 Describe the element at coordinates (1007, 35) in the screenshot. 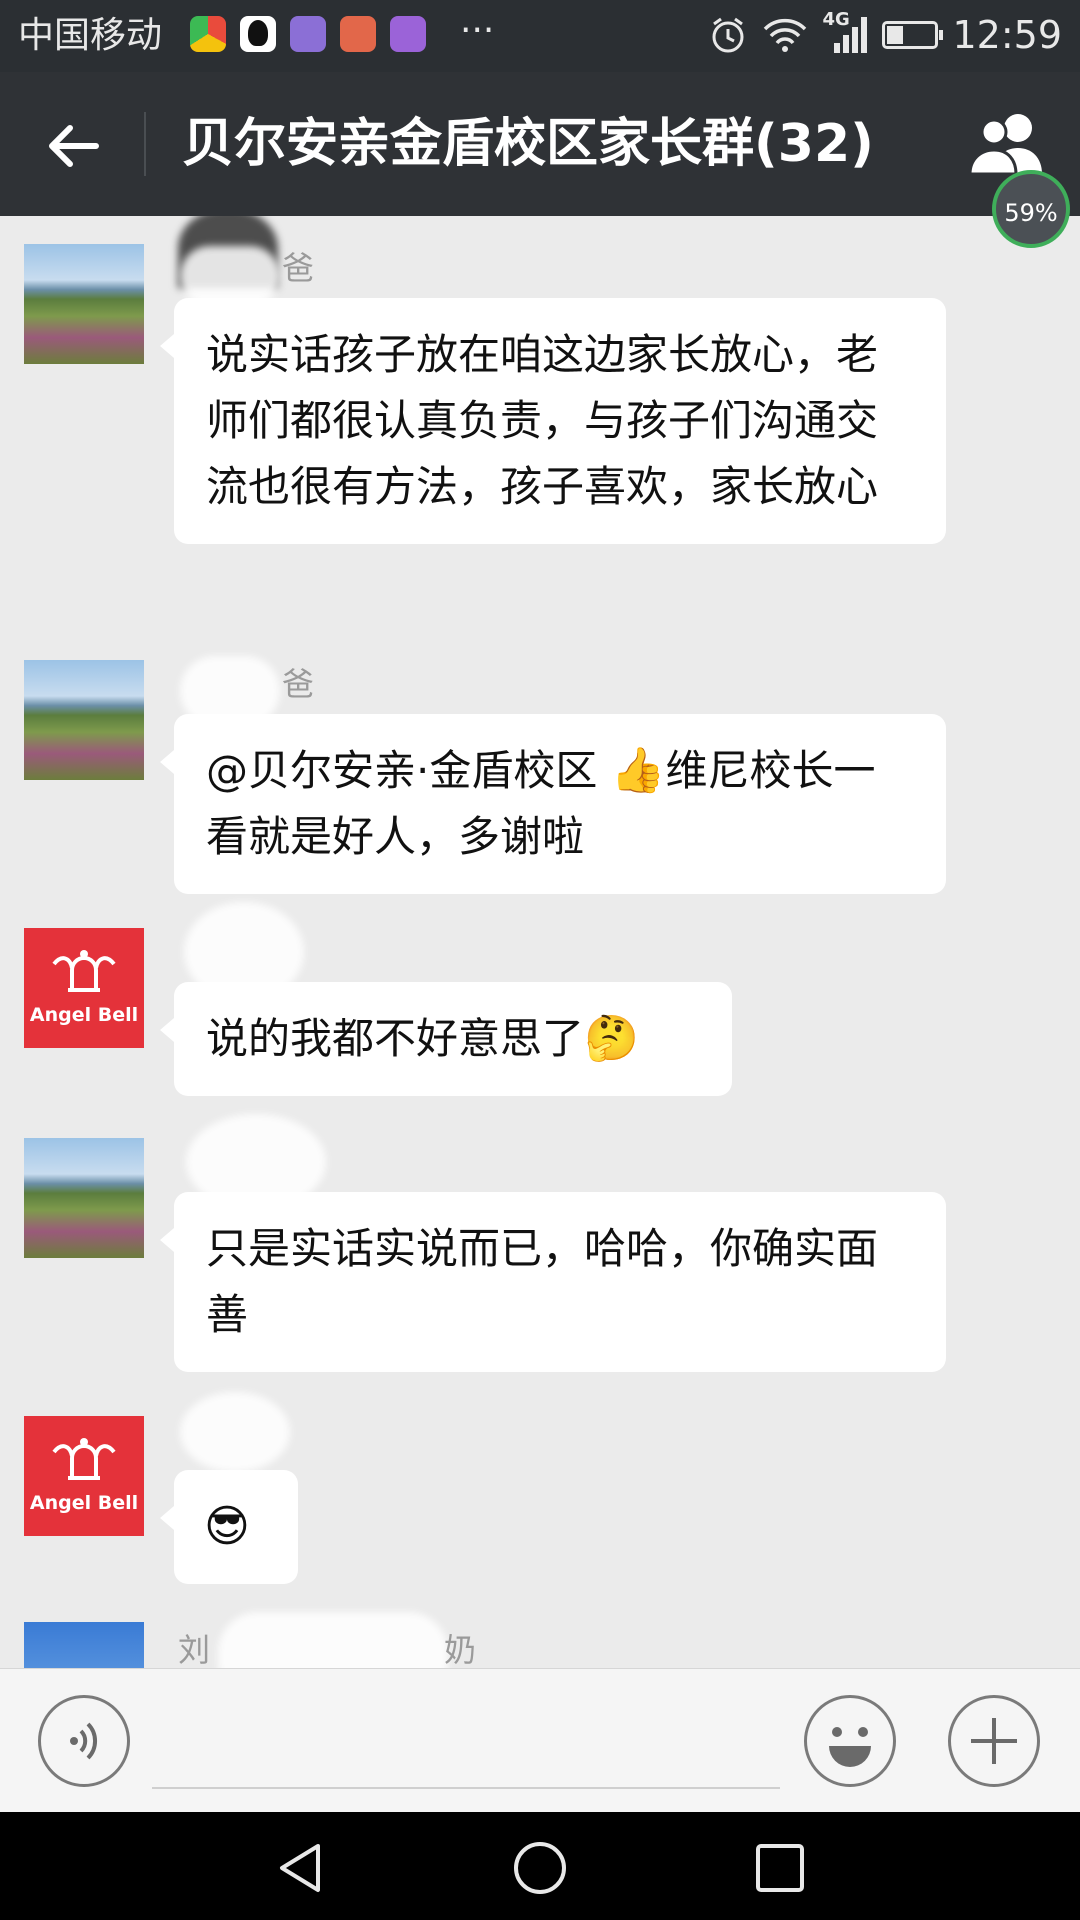

I see `clock: 12:59` at that location.